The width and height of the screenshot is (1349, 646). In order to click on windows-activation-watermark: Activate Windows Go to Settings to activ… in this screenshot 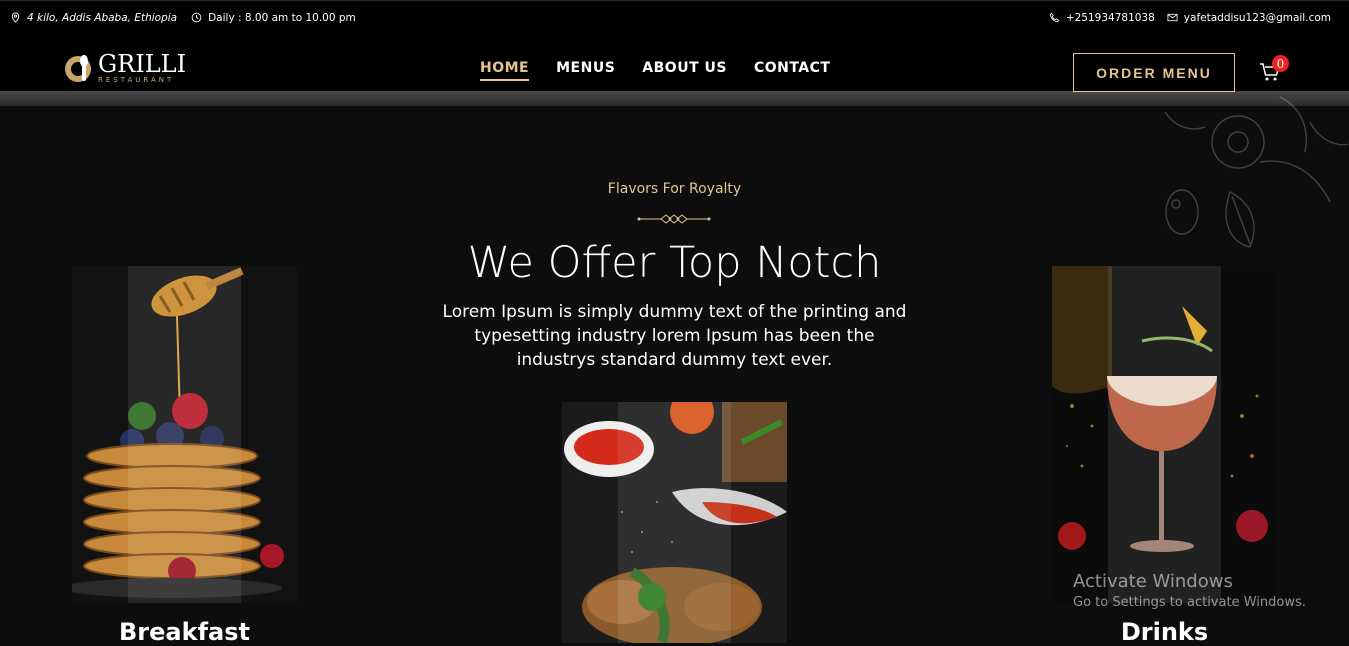, I will do `click(1189, 590)`.